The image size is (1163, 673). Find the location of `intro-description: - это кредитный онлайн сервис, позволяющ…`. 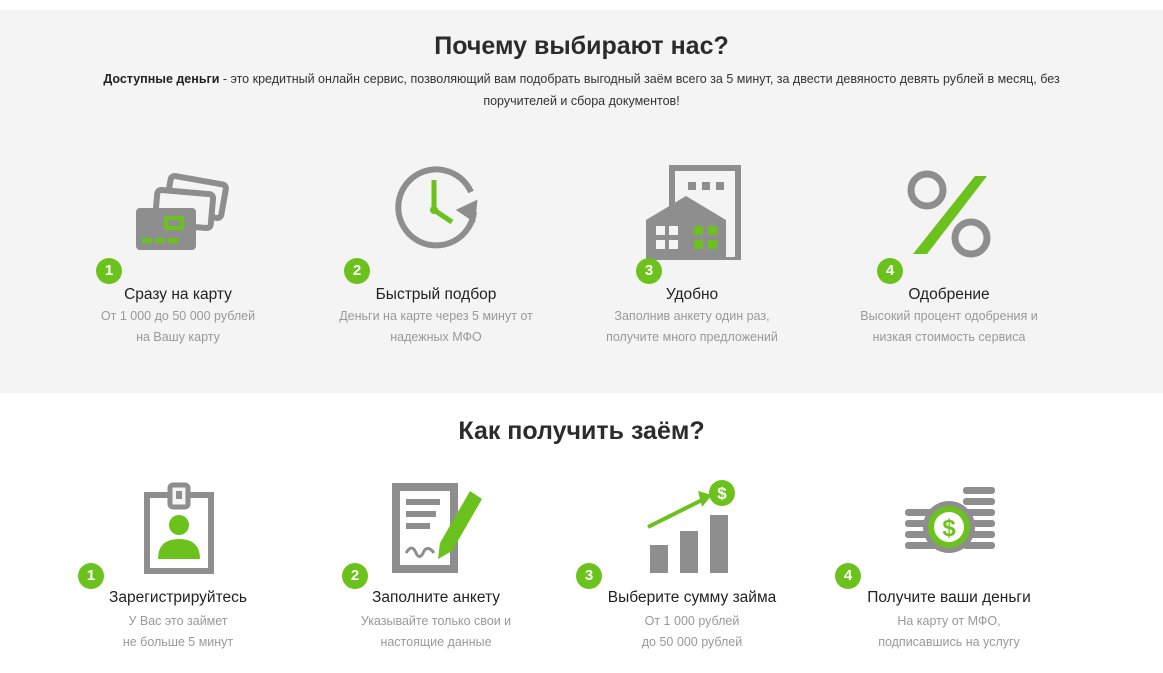

intro-description: - это кредитный онлайн сервис, позволяющ… is located at coordinates (639, 90).